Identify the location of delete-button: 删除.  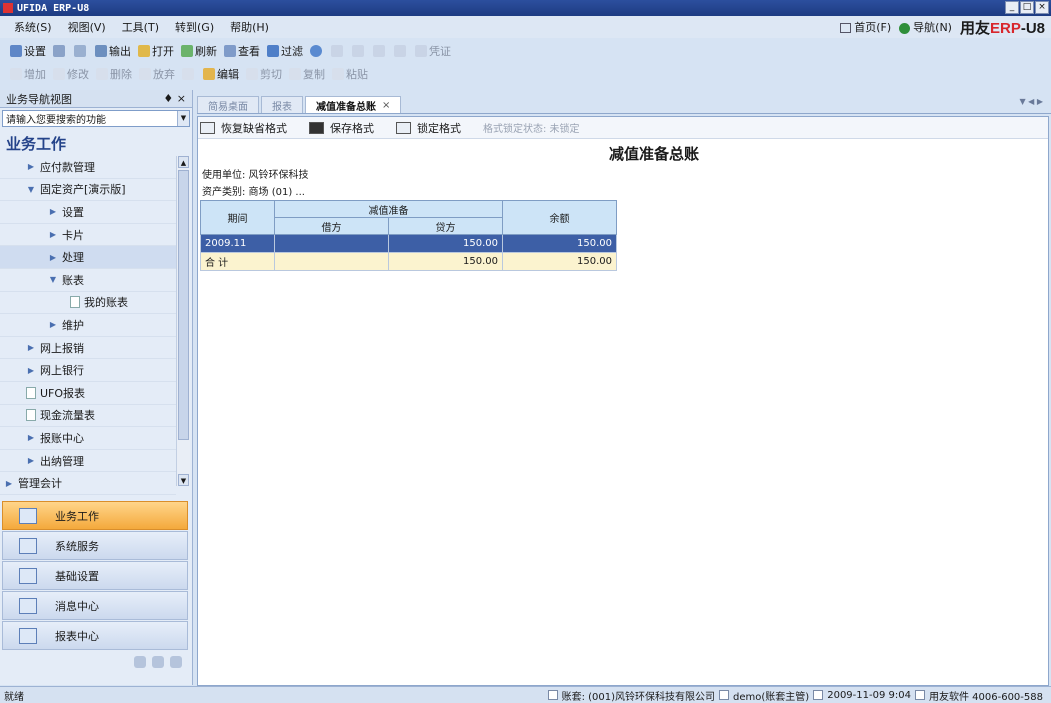
(114, 74).